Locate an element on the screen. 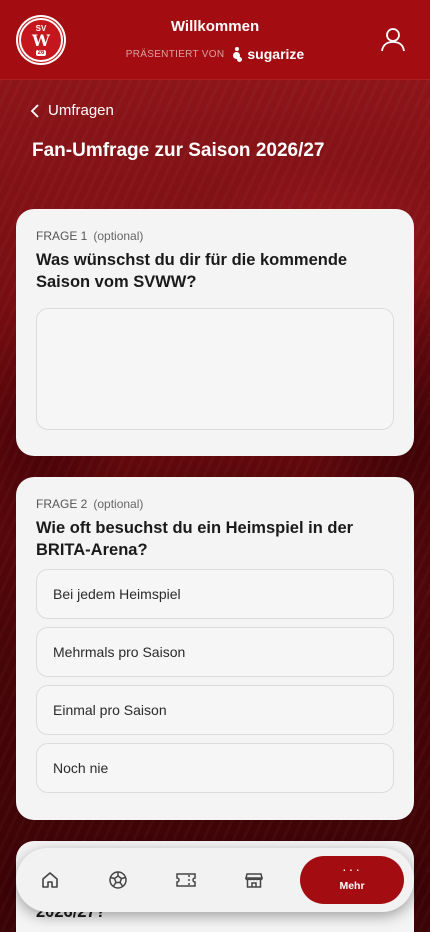 Image resolution: width=430 pixels, height=932 pixels. header-title: Willkommen is located at coordinates (215, 26).